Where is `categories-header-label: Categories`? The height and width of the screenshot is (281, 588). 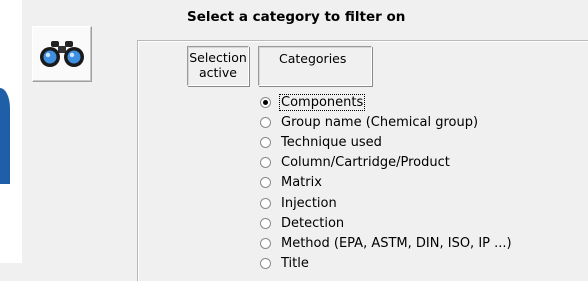
categories-header-label: Categories is located at coordinates (313, 58).